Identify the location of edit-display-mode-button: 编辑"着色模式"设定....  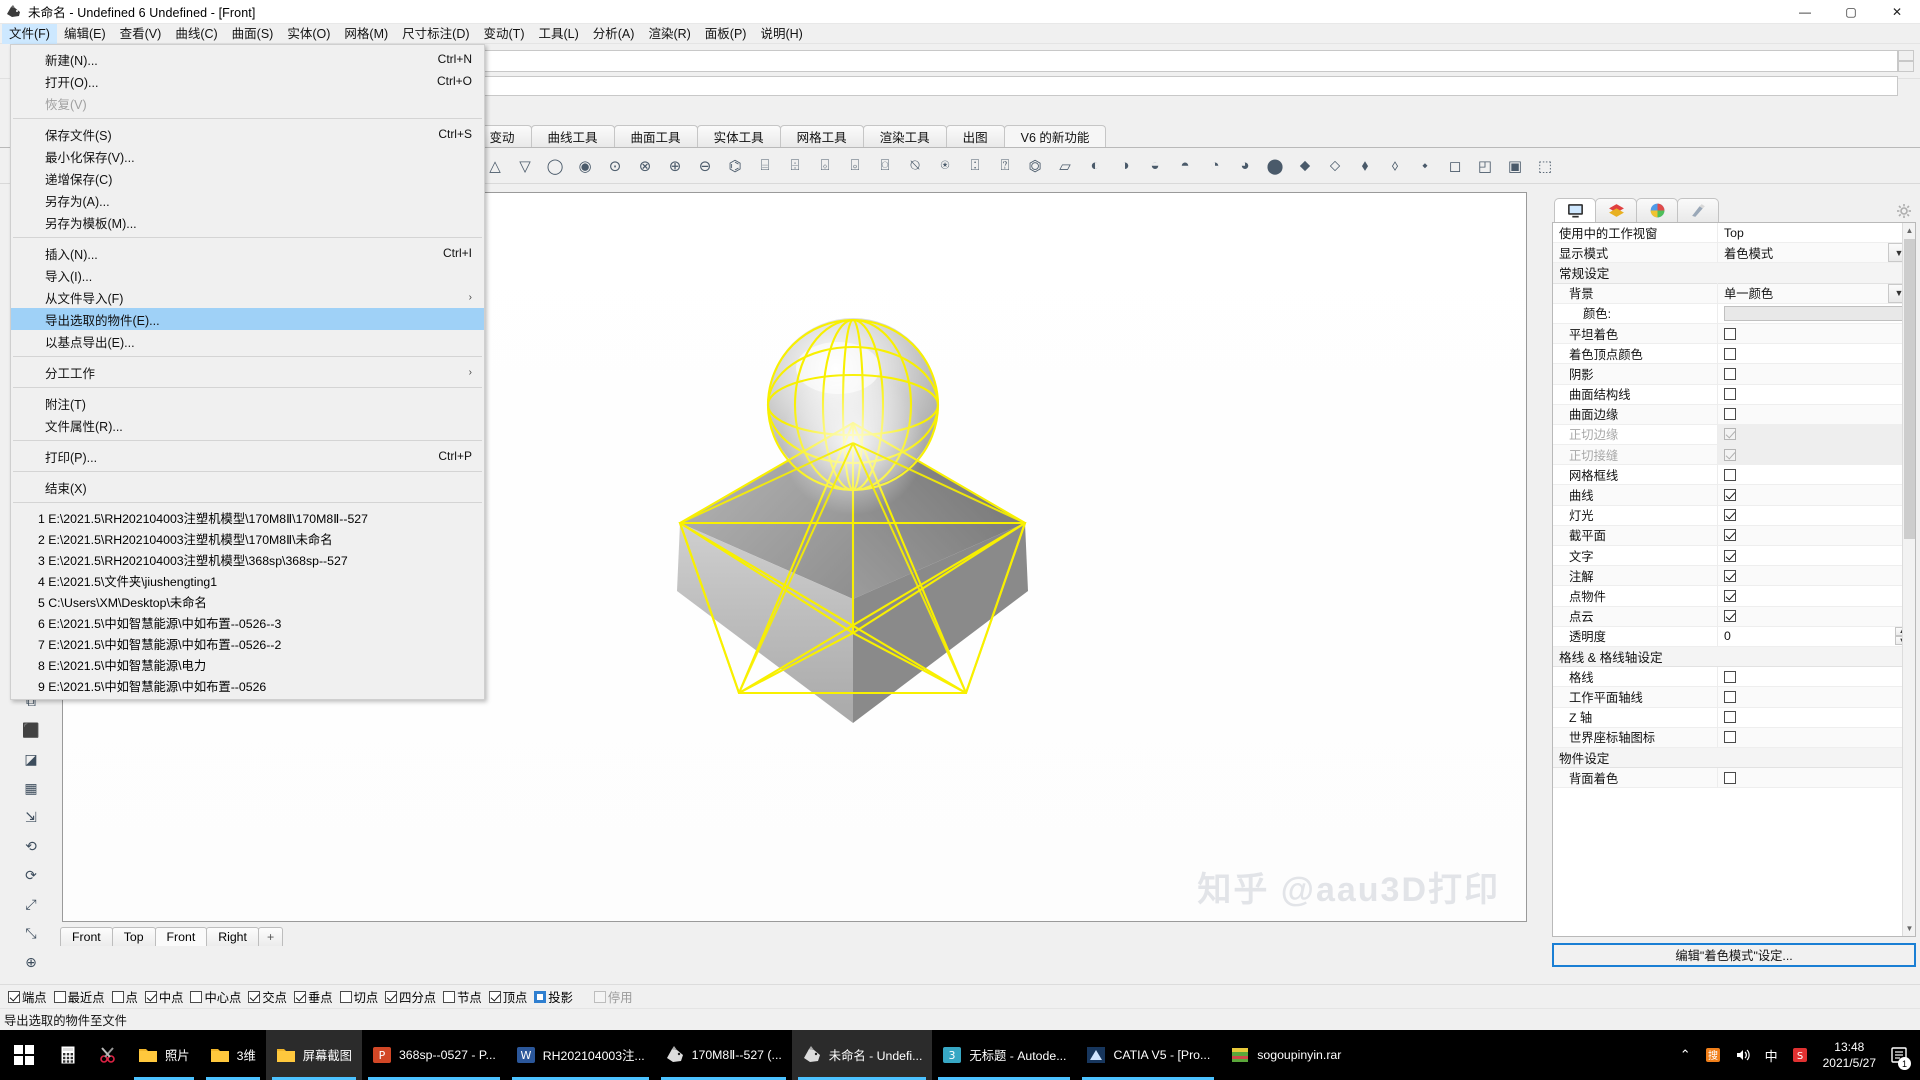
(1734, 955).